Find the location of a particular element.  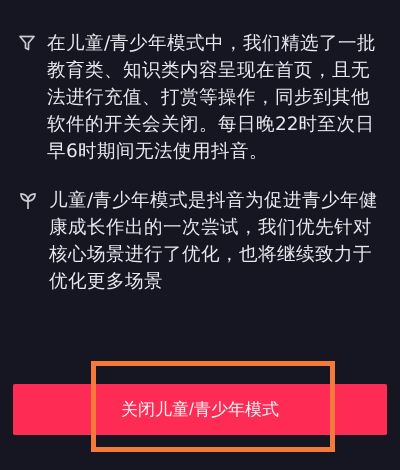

close-mode-button: 关闭儿童/青少年模式 is located at coordinates (200, 409).